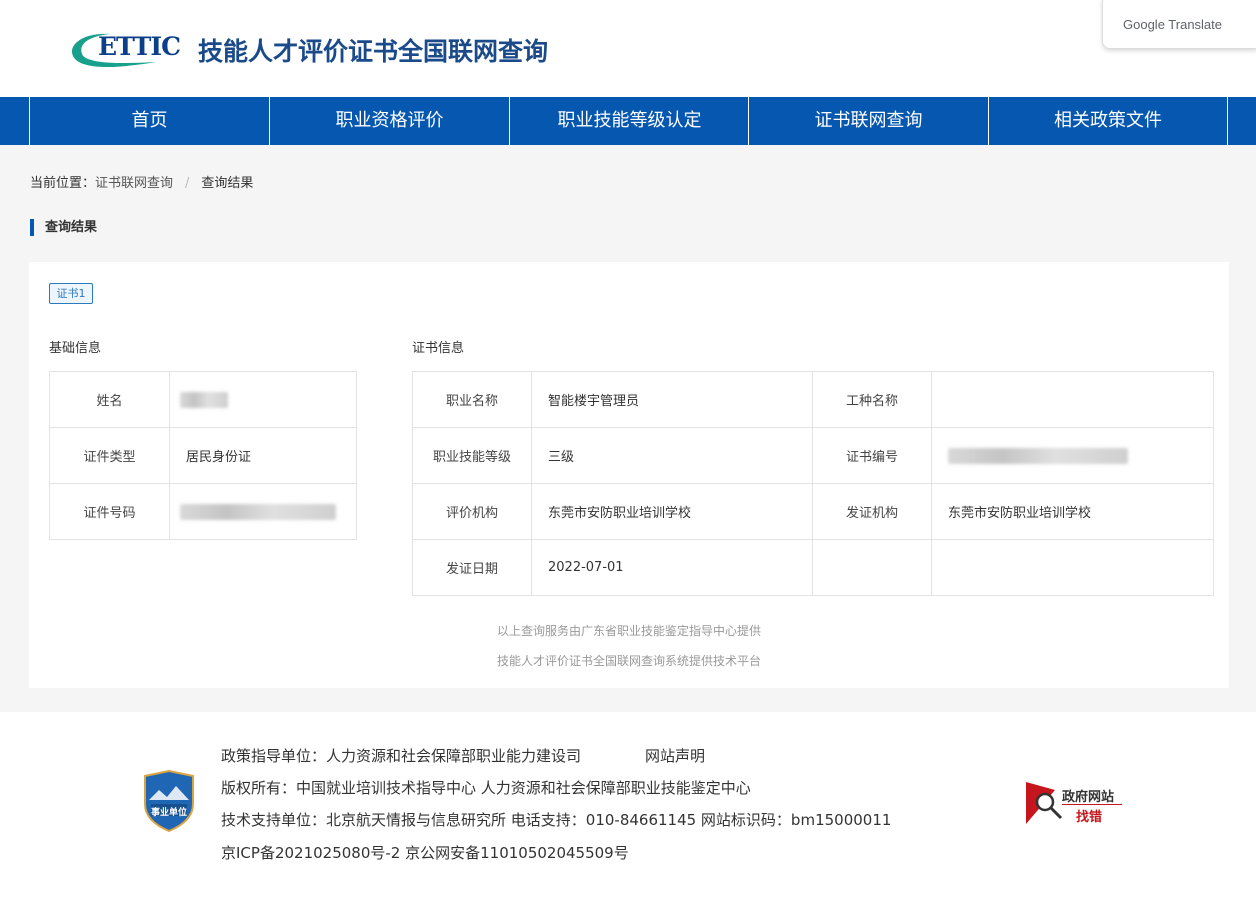 This screenshot has height=919, width=1256. What do you see at coordinates (1072, 399) in the screenshot?
I see `work-type-value` at bounding box center [1072, 399].